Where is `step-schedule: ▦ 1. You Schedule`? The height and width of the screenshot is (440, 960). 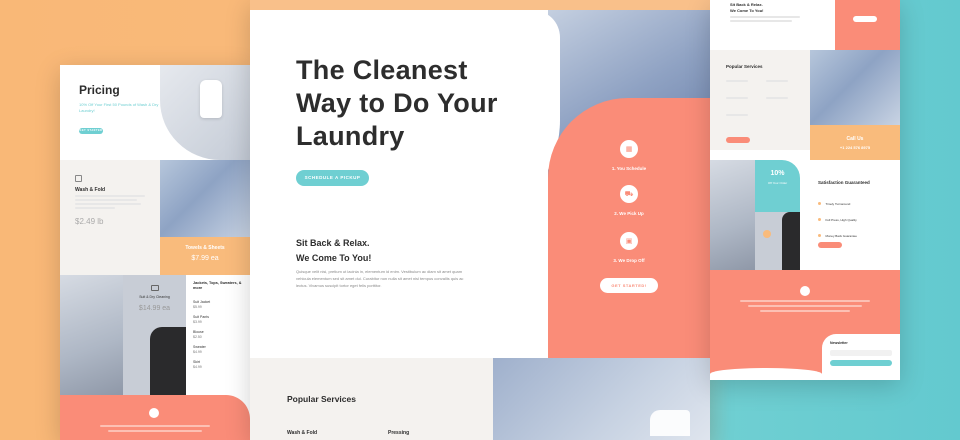 step-schedule: ▦ 1. You Schedule is located at coordinates (629, 155).